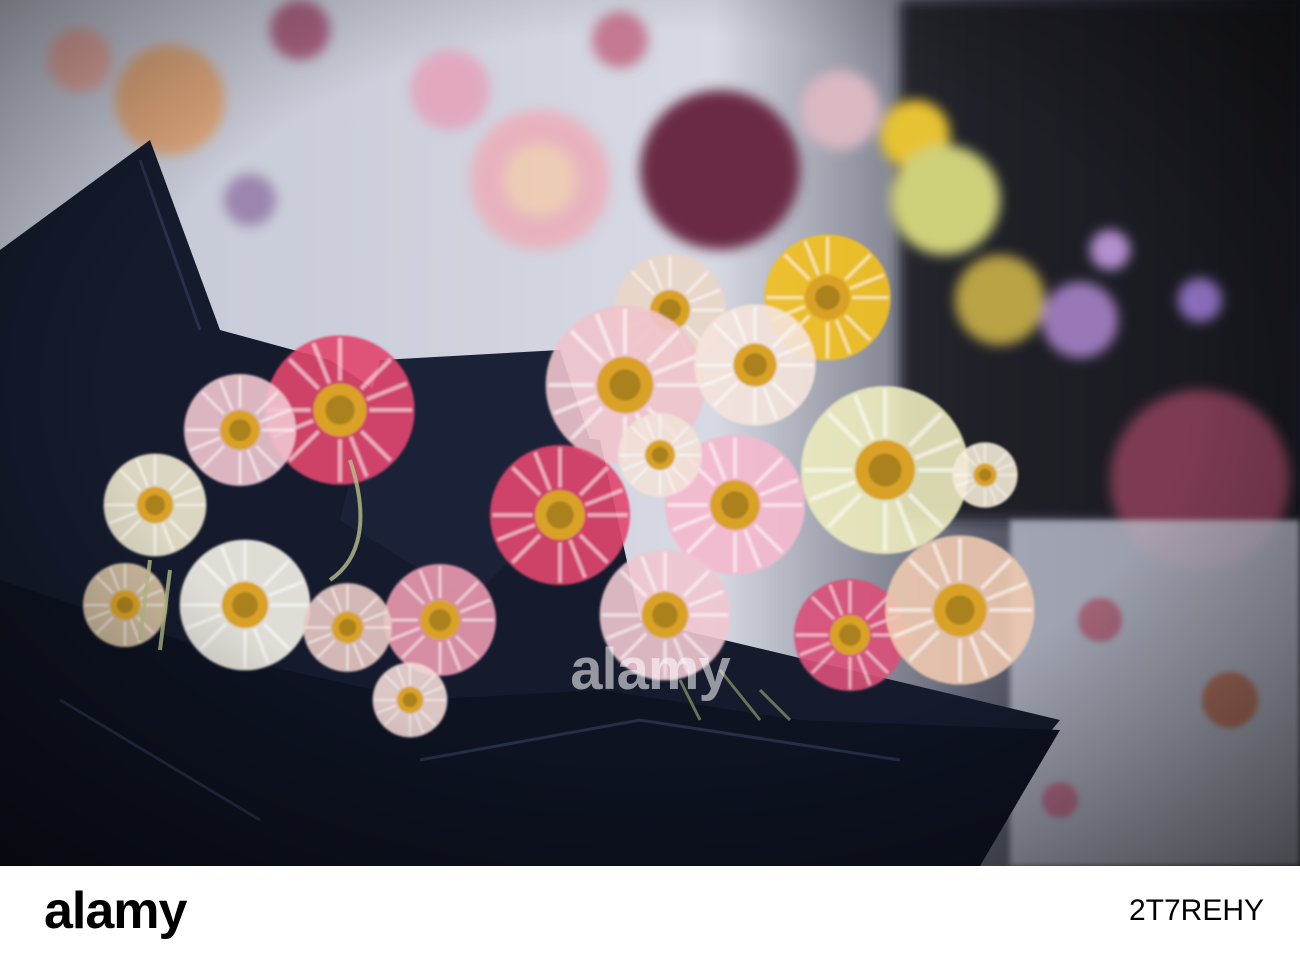 The image size is (1300, 956). Describe the element at coordinates (115, 911) in the screenshot. I see `alamy-logo: alamy` at that location.